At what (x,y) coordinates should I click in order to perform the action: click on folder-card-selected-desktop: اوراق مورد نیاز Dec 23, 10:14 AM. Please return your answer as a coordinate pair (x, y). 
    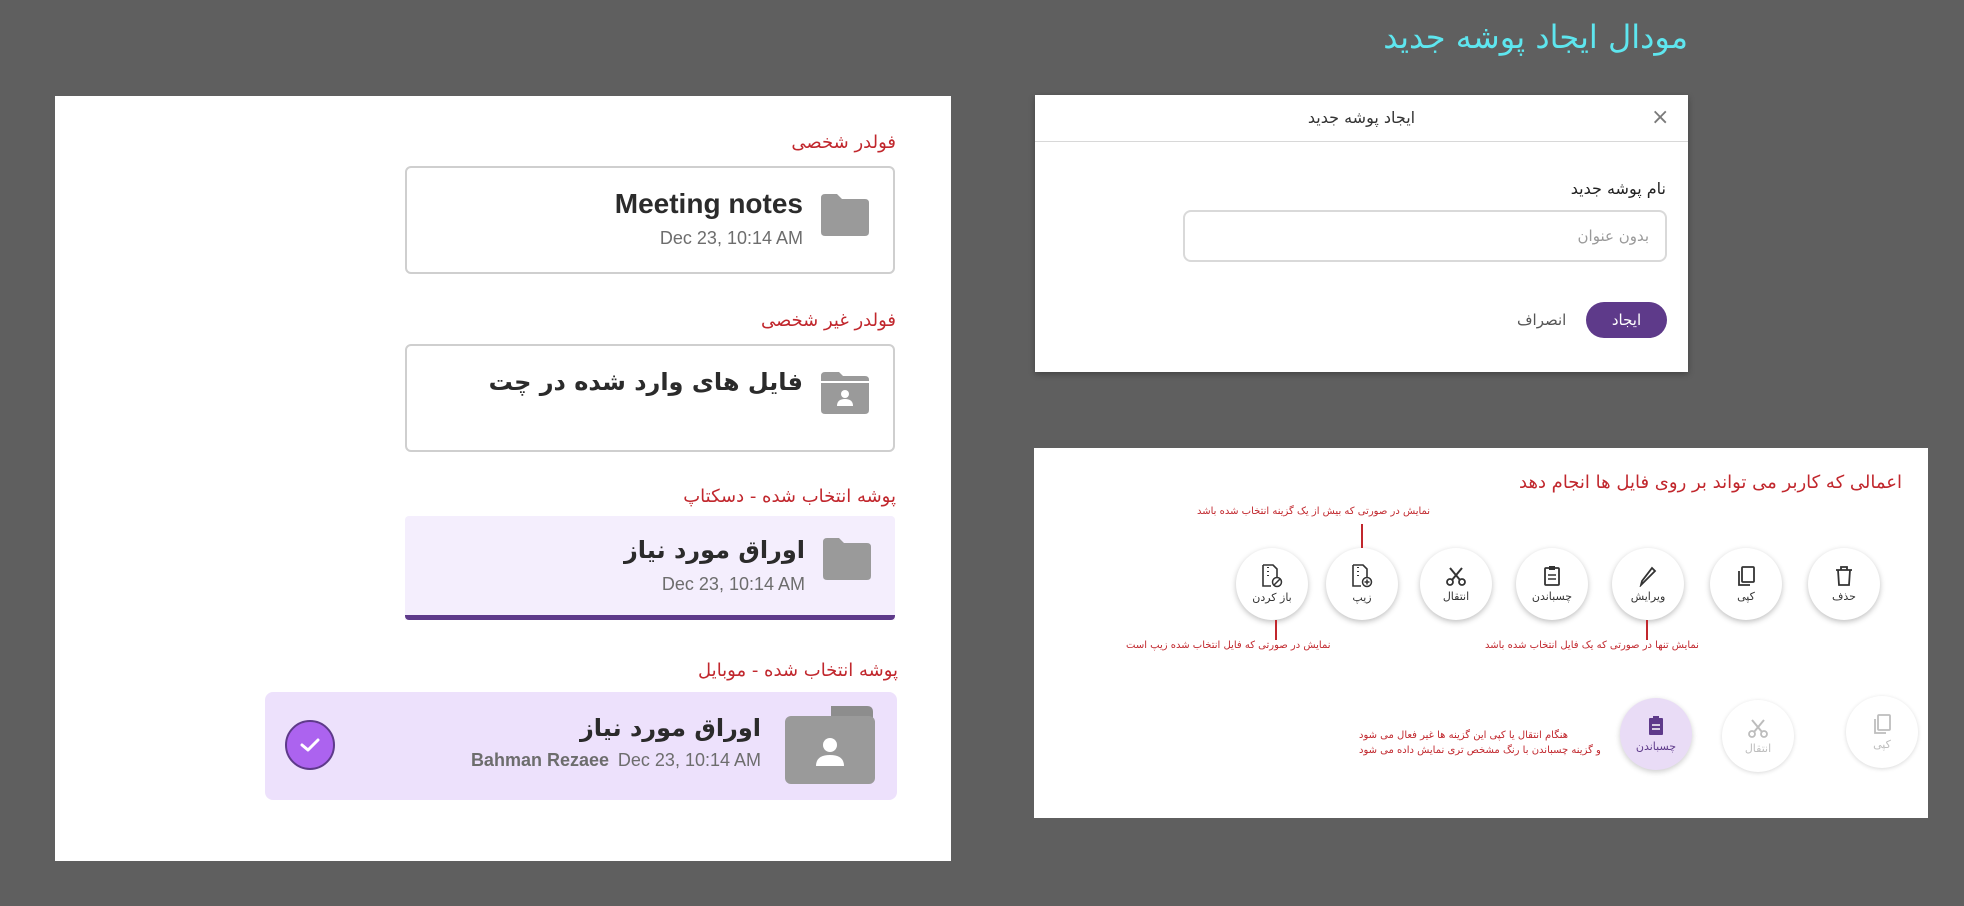
    Looking at the image, I should click on (650, 568).